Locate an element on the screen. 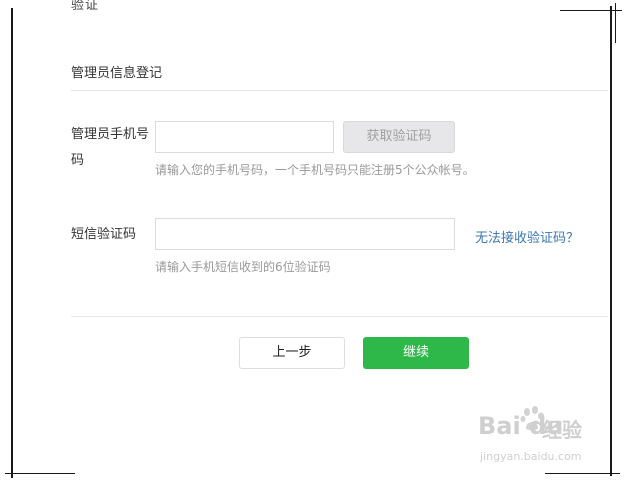 The width and height of the screenshot is (627, 482). cutoff-heading: 验证 is located at coordinates (85, 6).